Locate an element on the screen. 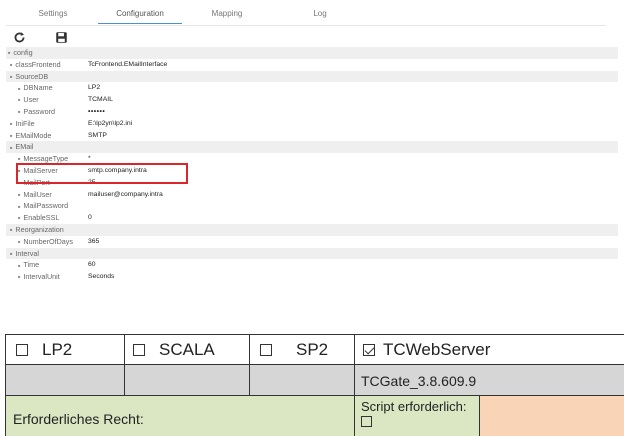 This screenshot has width=624, height=436. checkbox-lp2 is located at coordinates (22, 349).